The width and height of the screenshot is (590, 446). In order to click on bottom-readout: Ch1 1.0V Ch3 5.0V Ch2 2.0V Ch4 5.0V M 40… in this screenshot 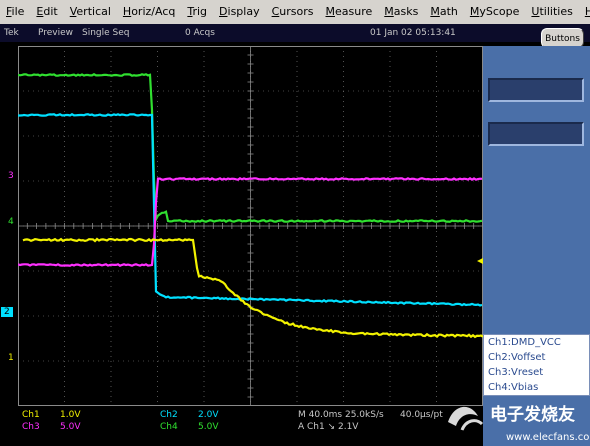, I will do `click(241, 426)`.